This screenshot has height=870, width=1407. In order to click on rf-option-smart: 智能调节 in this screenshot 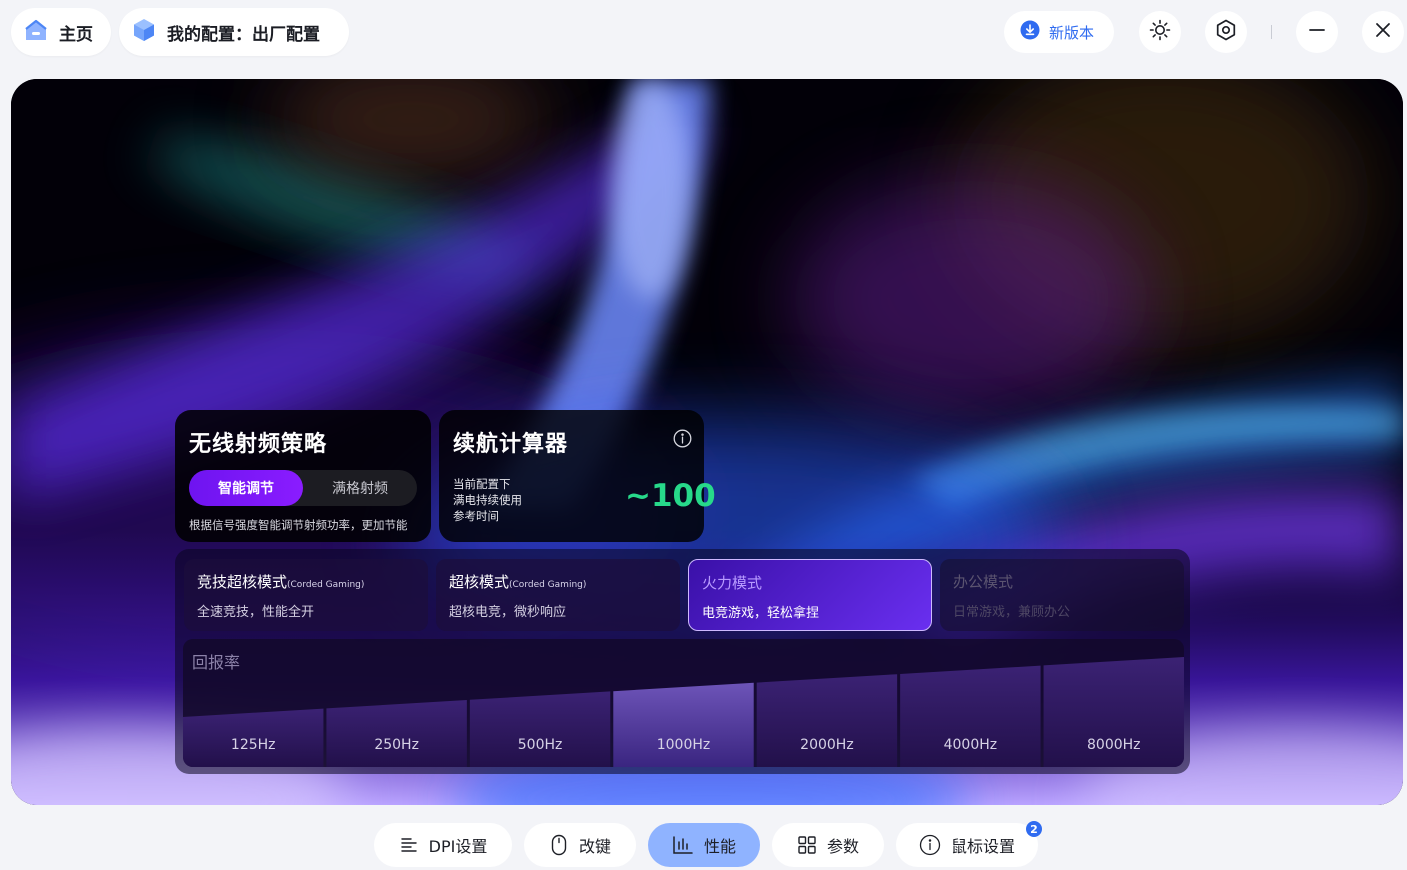, I will do `click(246, 488)`.